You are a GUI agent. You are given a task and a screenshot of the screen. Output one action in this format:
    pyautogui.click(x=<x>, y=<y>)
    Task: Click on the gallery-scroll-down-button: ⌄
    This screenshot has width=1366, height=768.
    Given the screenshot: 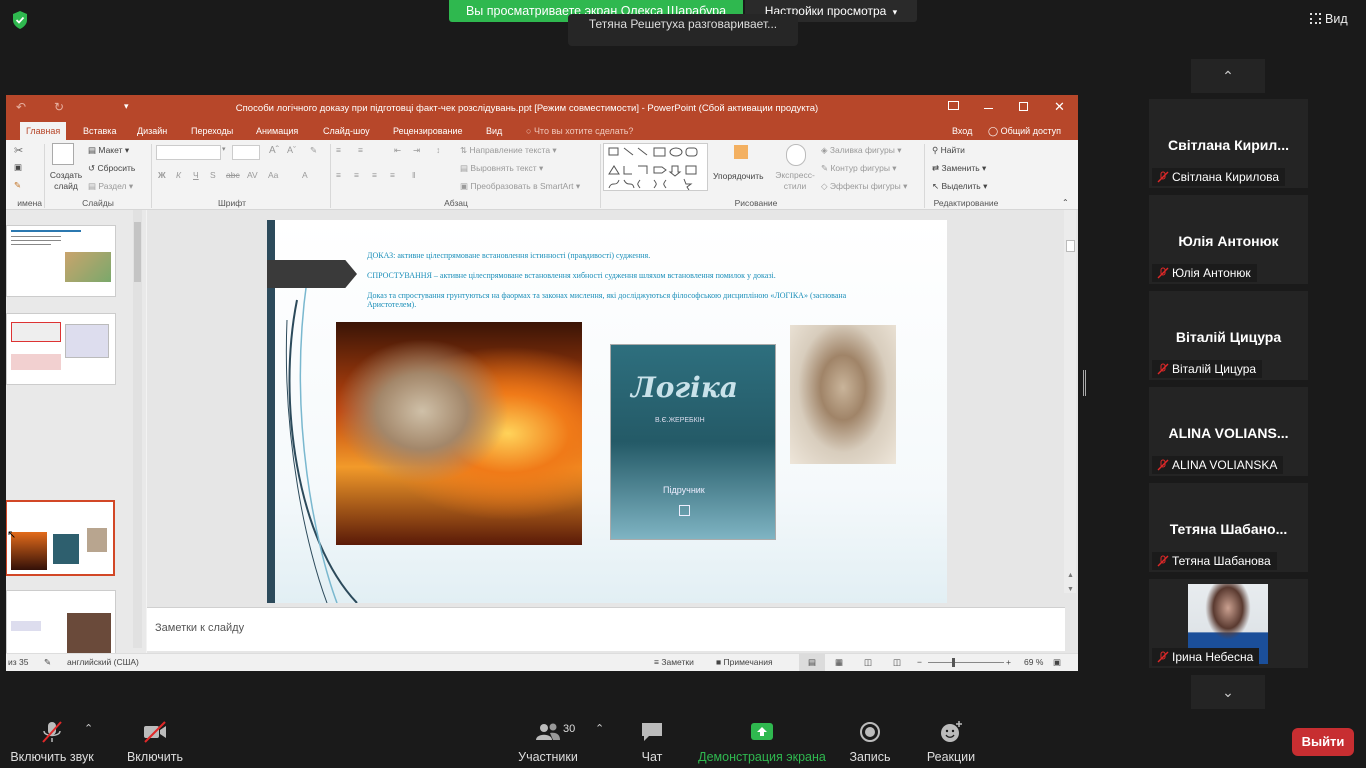 What is the action you would take?
    pyautogui.click(x=1228, y=692)
    